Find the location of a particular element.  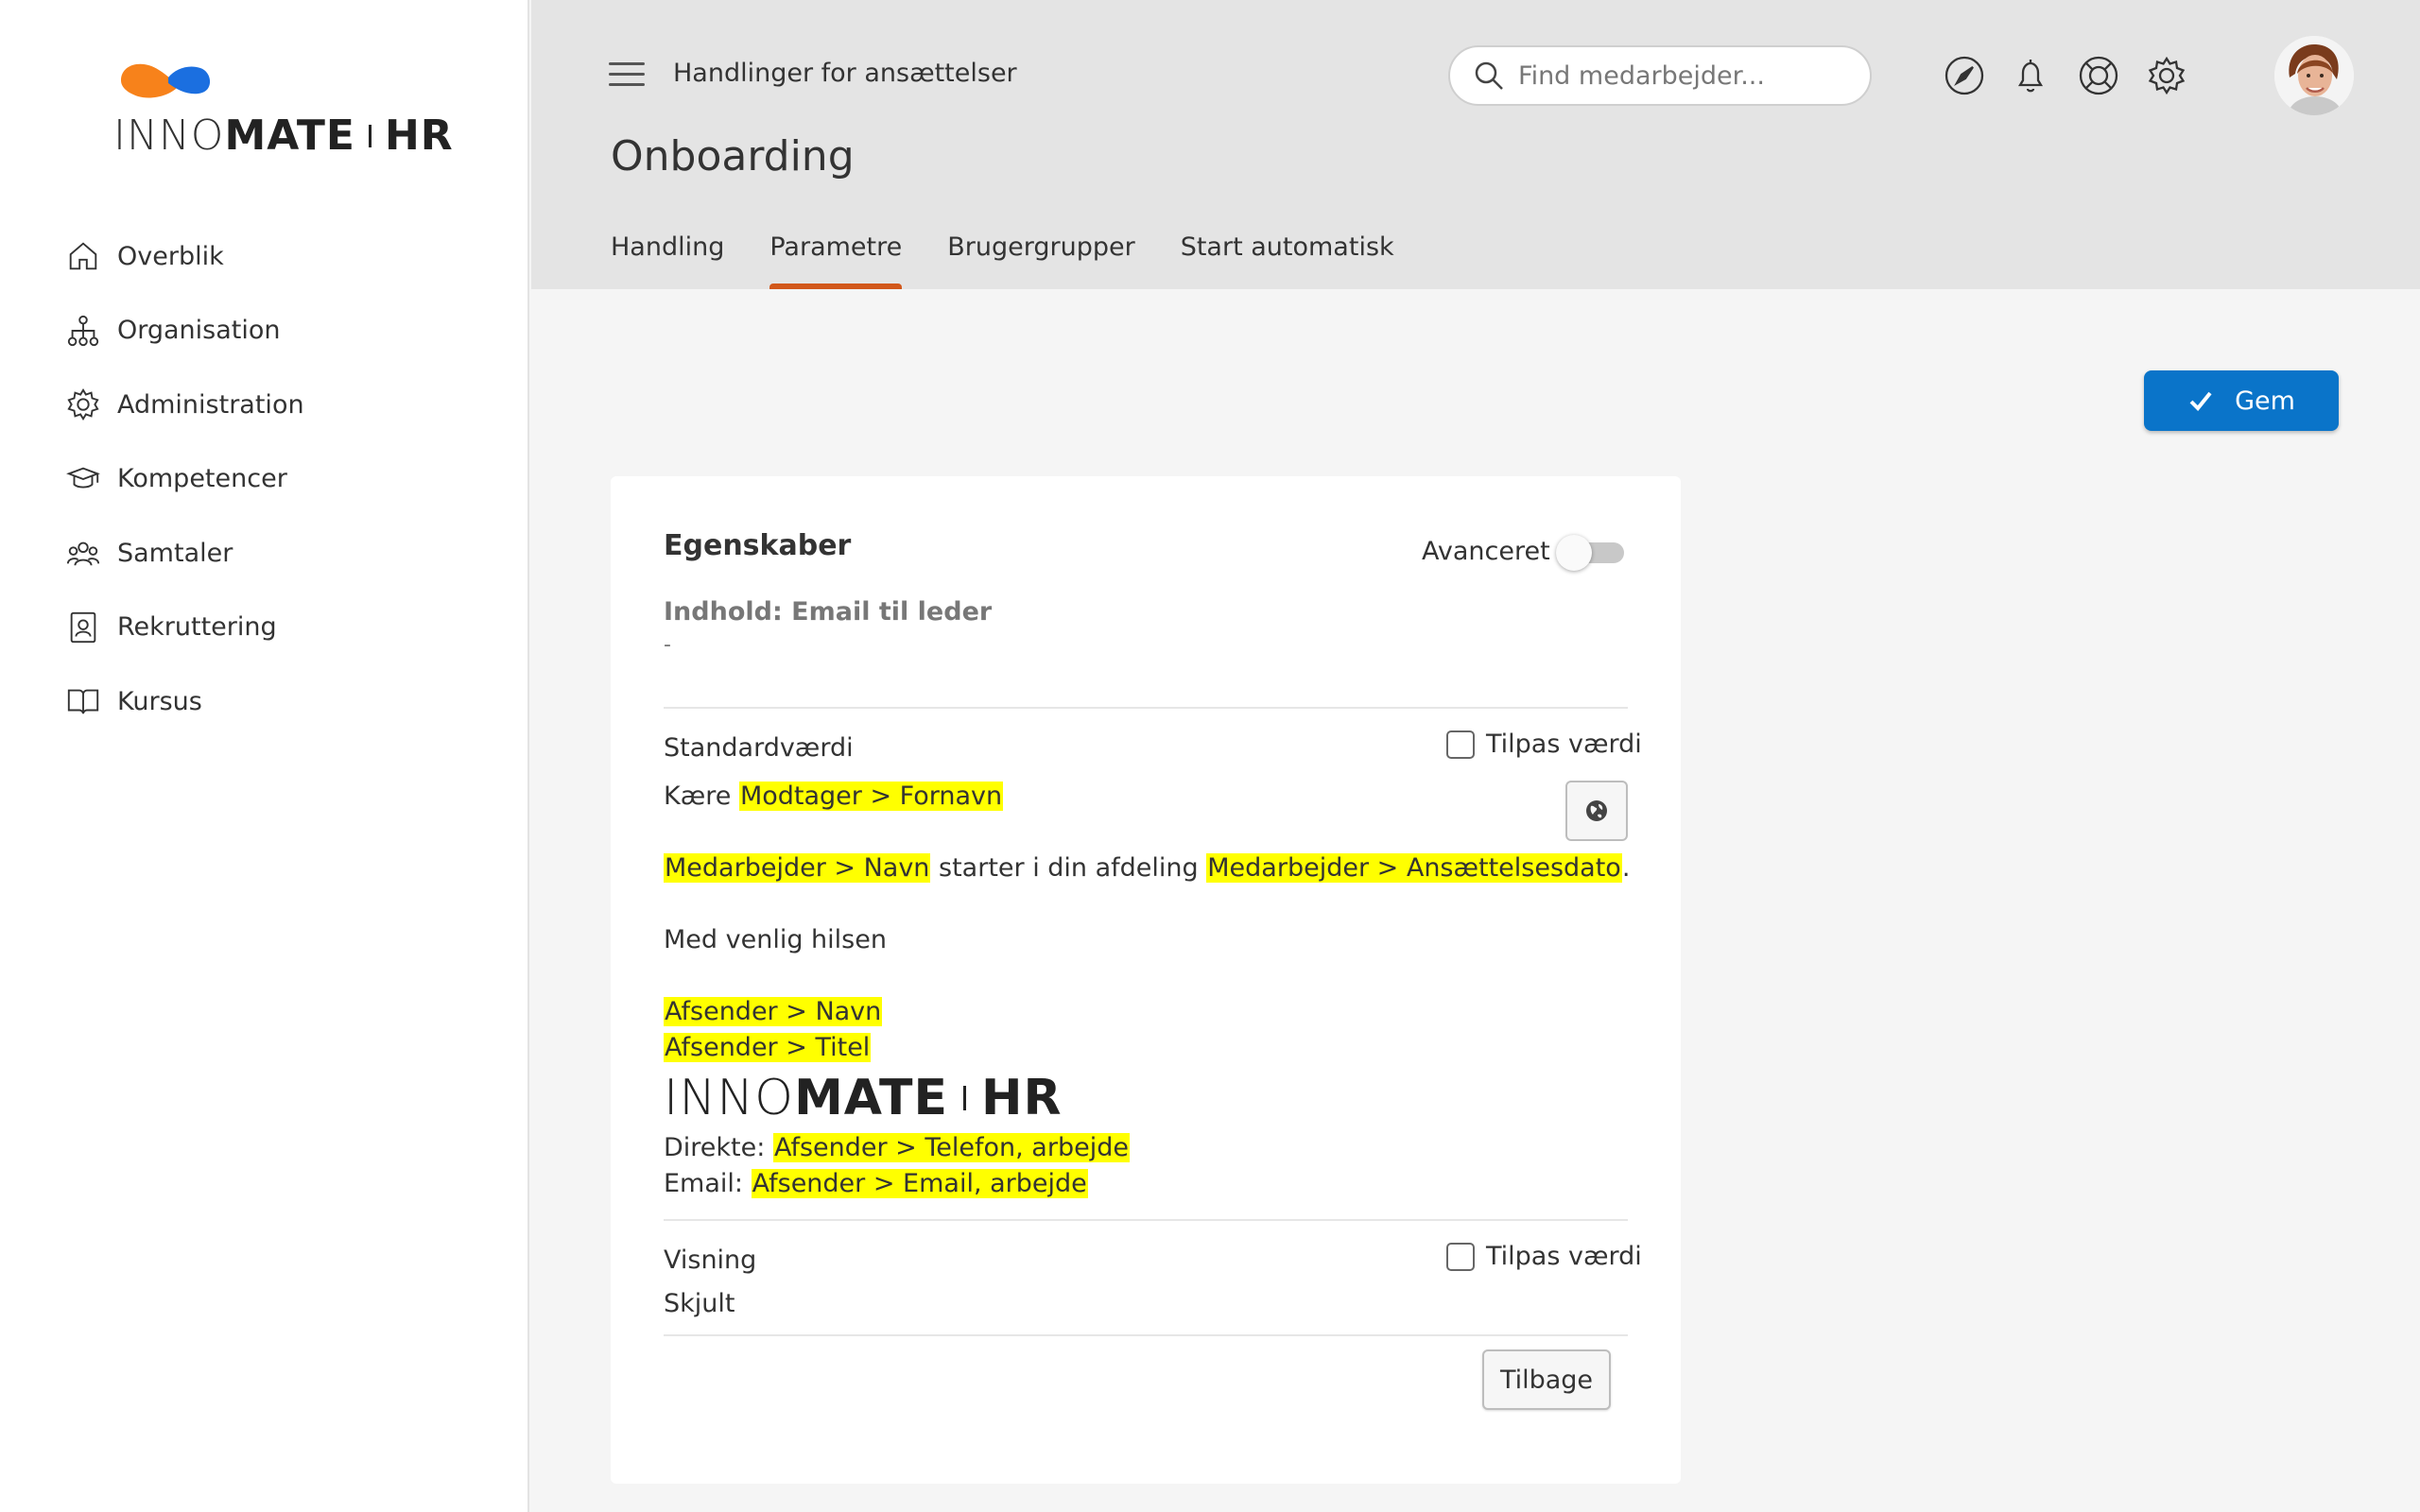

globe-icon is located at coordinates (1596, 810).